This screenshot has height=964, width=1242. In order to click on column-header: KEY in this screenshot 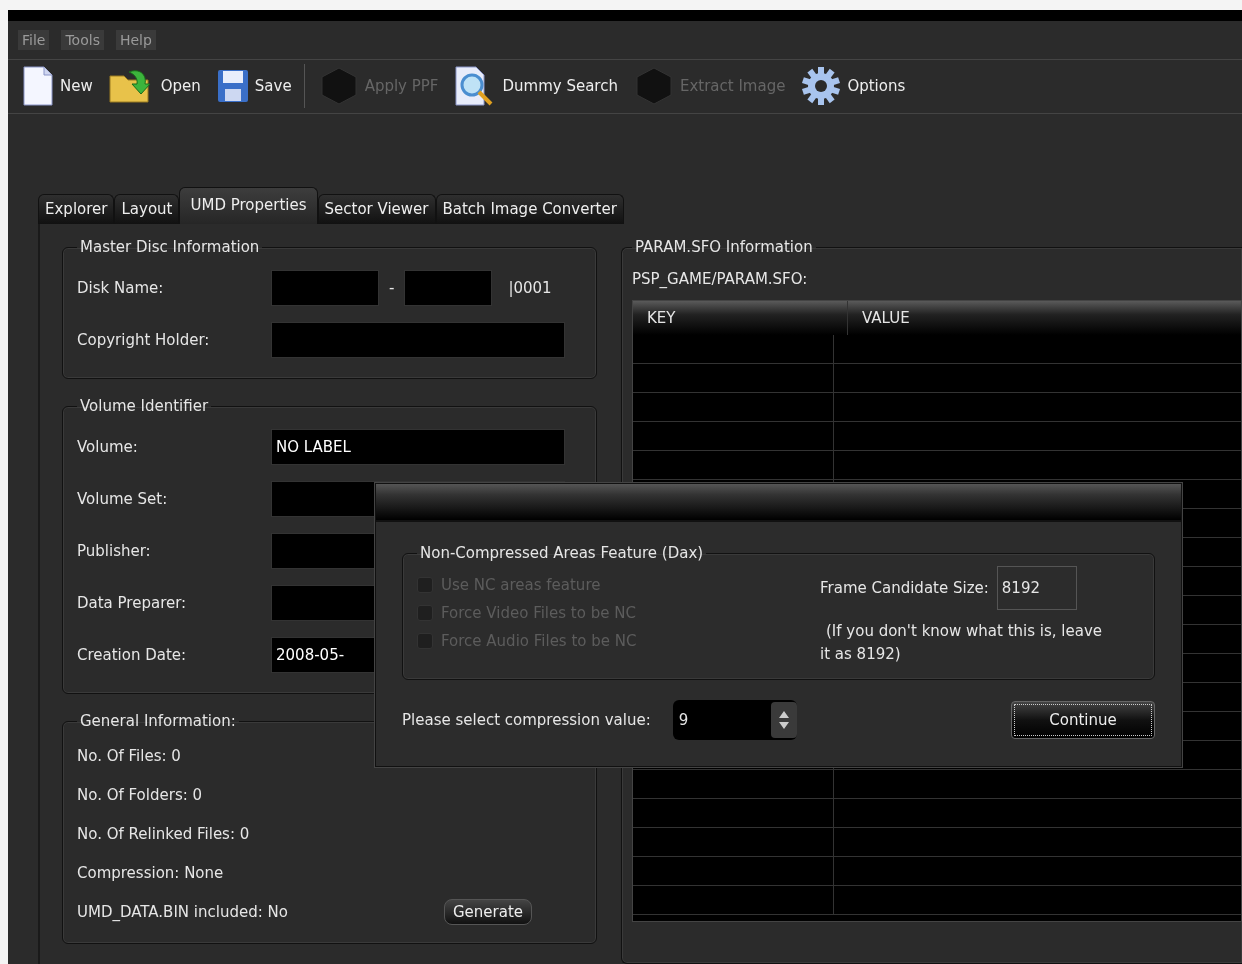, I will do `click(740, 318)`.